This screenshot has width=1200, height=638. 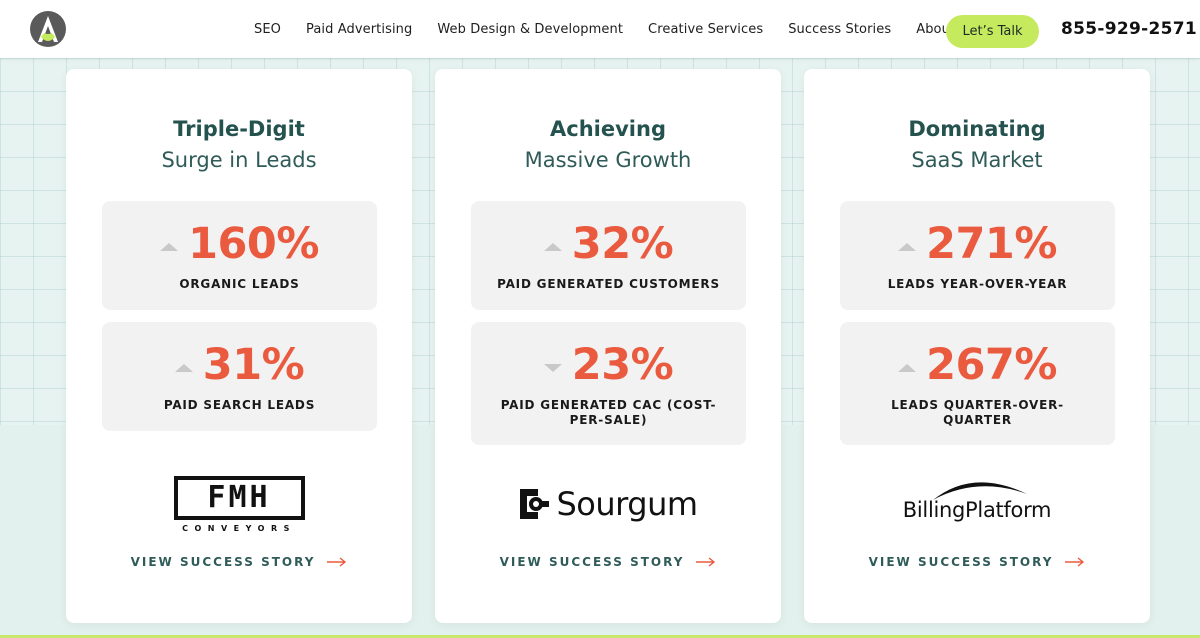 I want to click on stat-box: 160% ORGANIC LEADS, so click(x=239, y=255).